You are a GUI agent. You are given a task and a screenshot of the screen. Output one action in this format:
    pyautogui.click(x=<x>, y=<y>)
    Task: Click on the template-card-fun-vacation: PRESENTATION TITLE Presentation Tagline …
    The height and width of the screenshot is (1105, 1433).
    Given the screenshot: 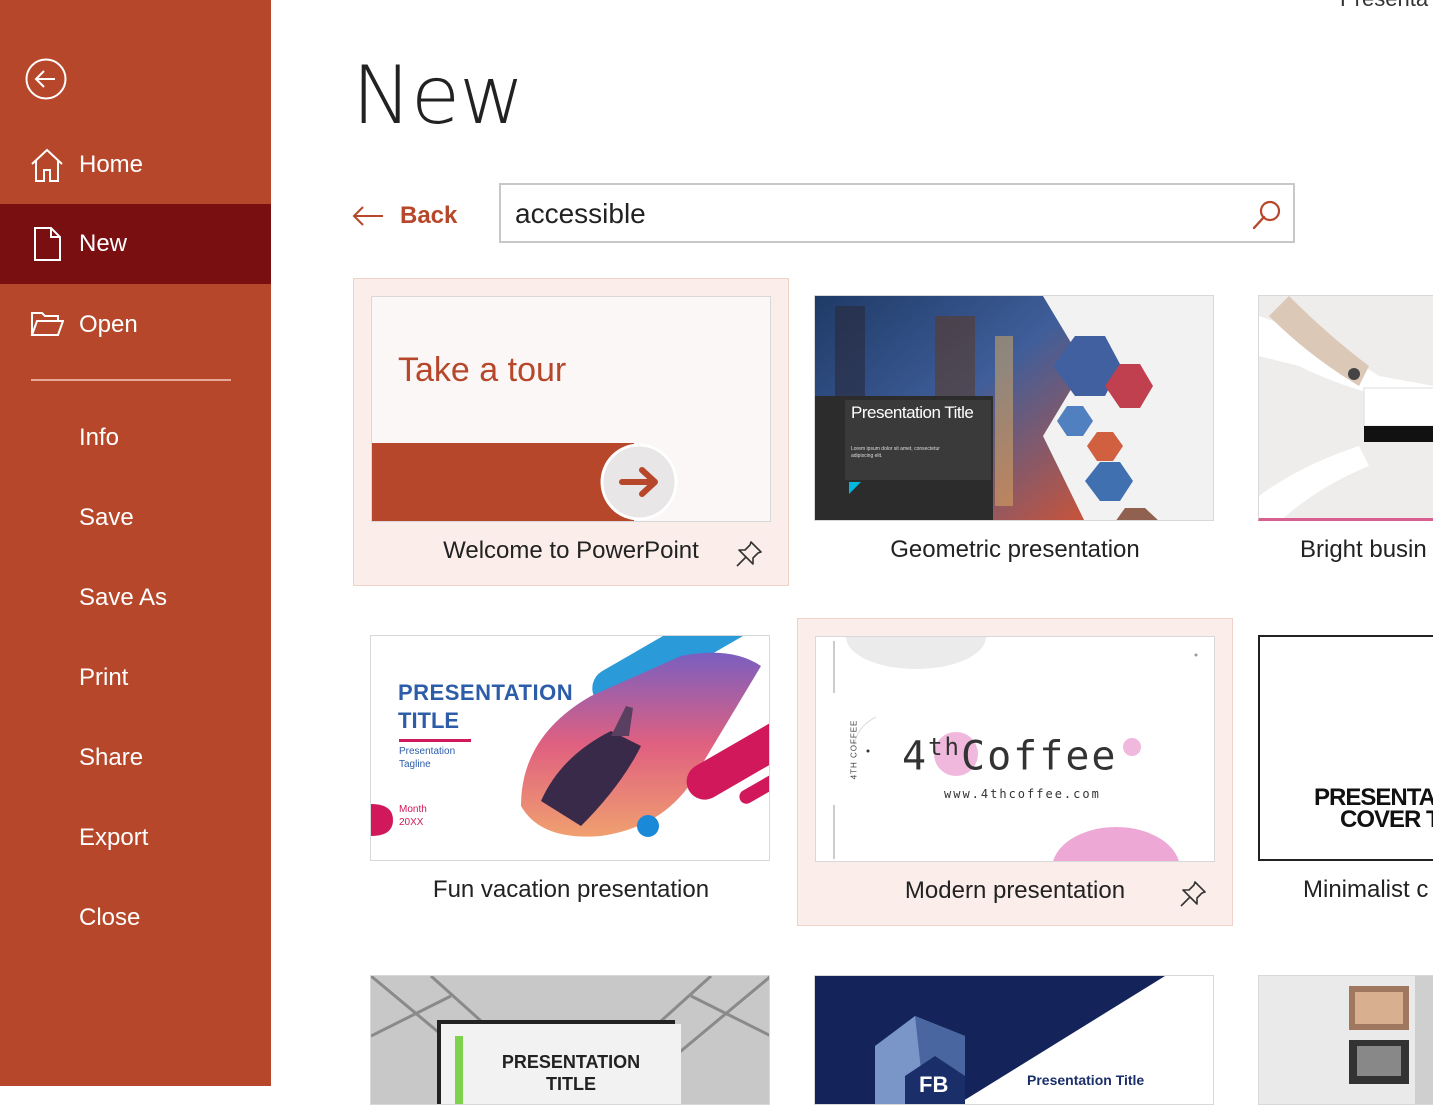 What is the action you would take?
    pyautogui.click(x=571, y=772)
    